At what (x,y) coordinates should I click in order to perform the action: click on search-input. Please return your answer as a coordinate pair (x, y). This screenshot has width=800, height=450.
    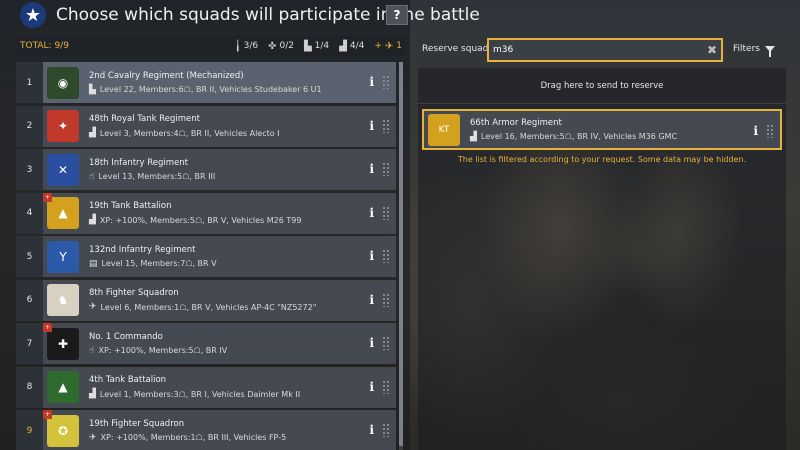
    Looking at the image, I should click on (596, 50).